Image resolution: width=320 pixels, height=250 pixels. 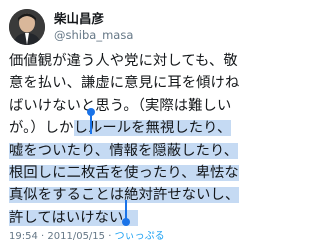 I want to click on avatar, so click(x=27, y=27).